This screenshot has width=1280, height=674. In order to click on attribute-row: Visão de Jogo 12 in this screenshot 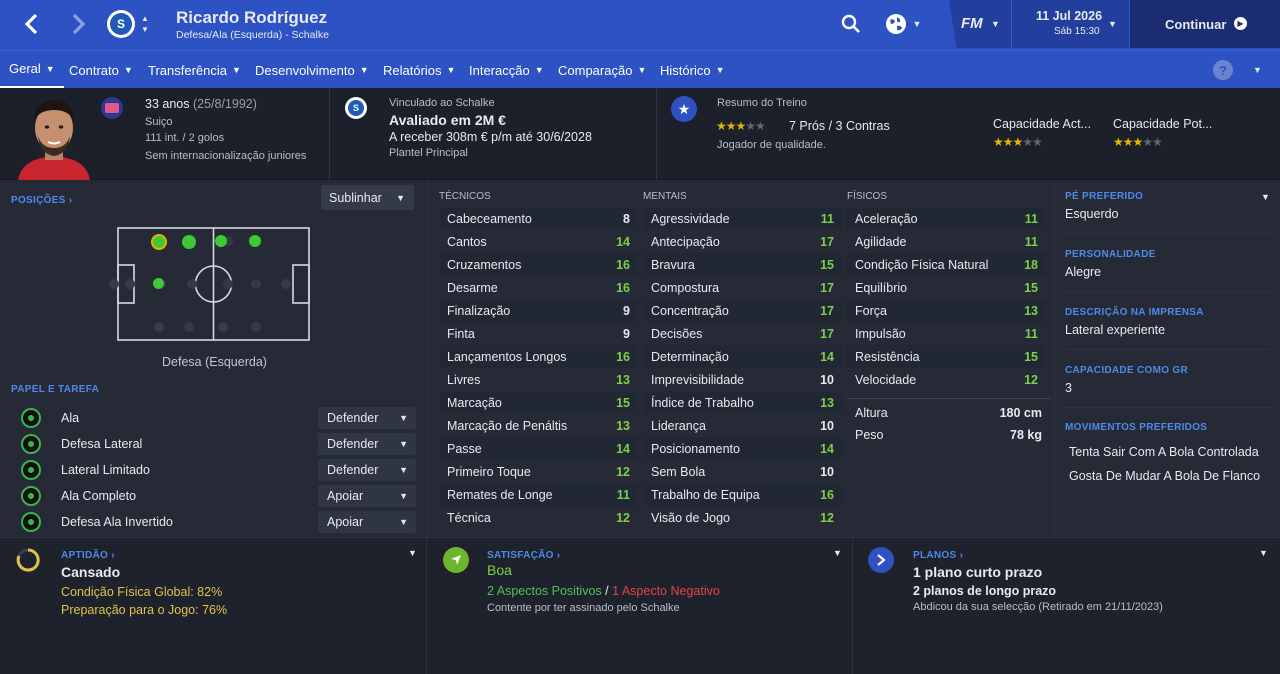, I will do `click(742, 517)`.